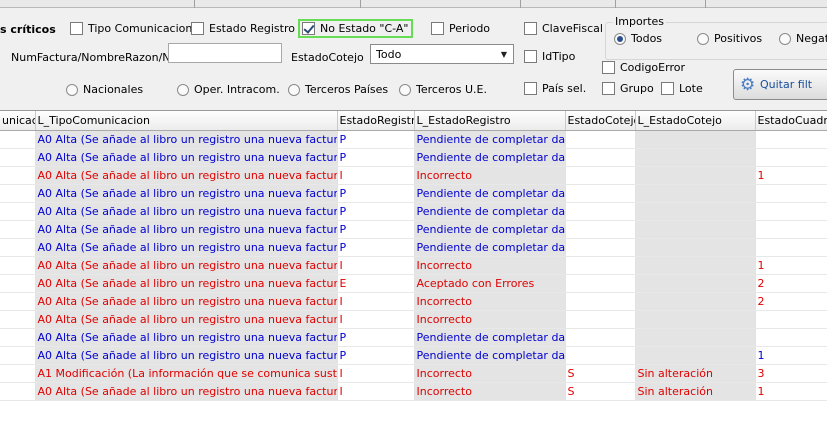  Describe the element at coordinates (729, 38) in the screenshot. I see `radio-importes-positivos: Positivos` at that location.